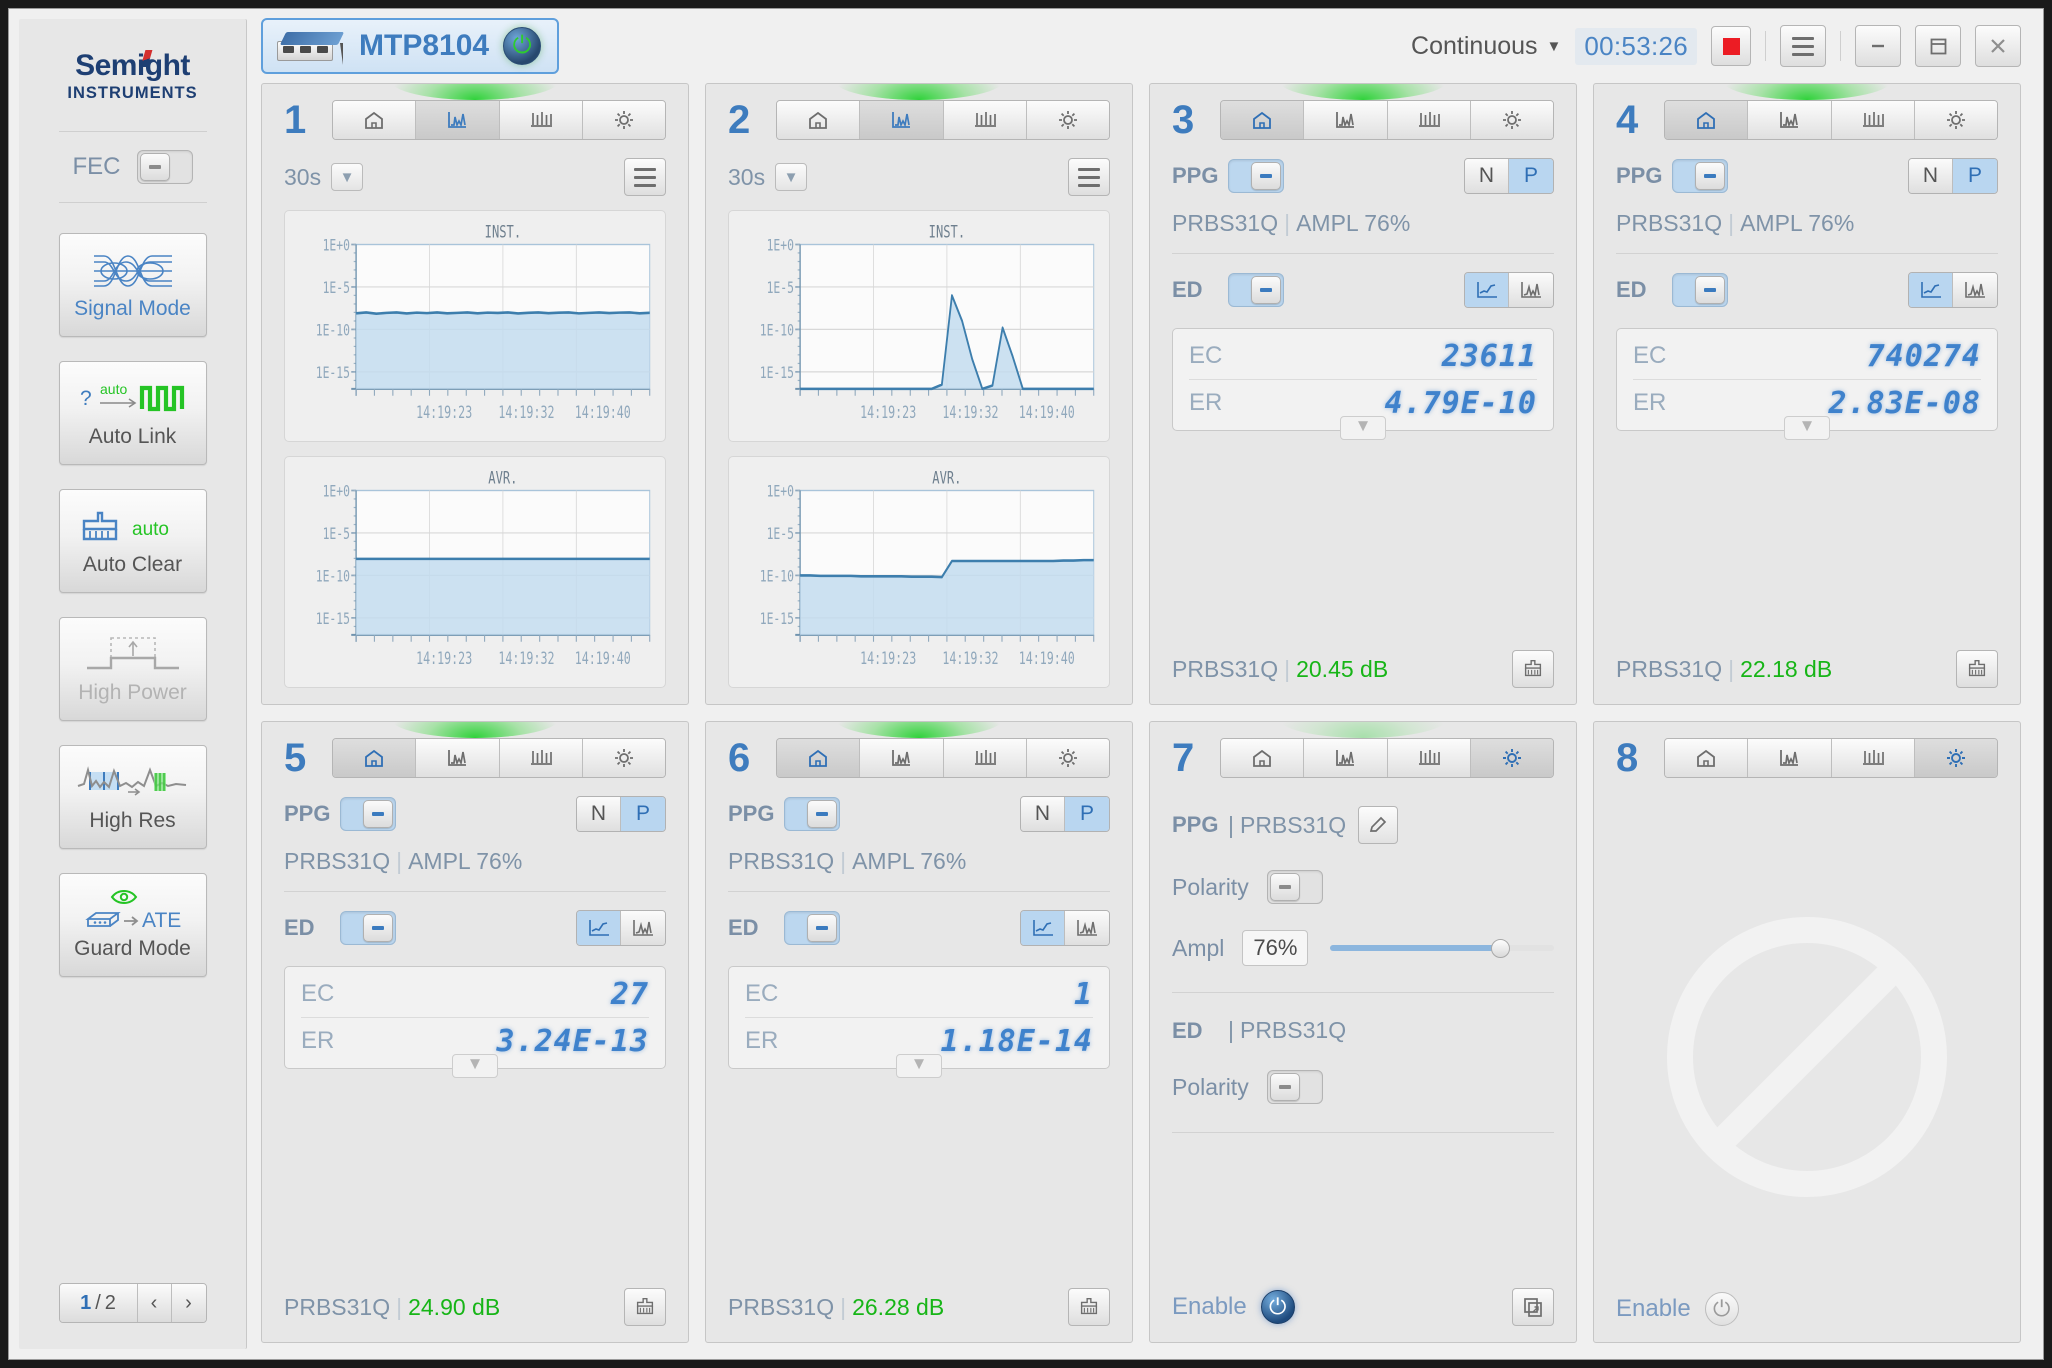 This screenshot has height=1368, width=2052. I want to click on restore-button, so click(1938, 46).